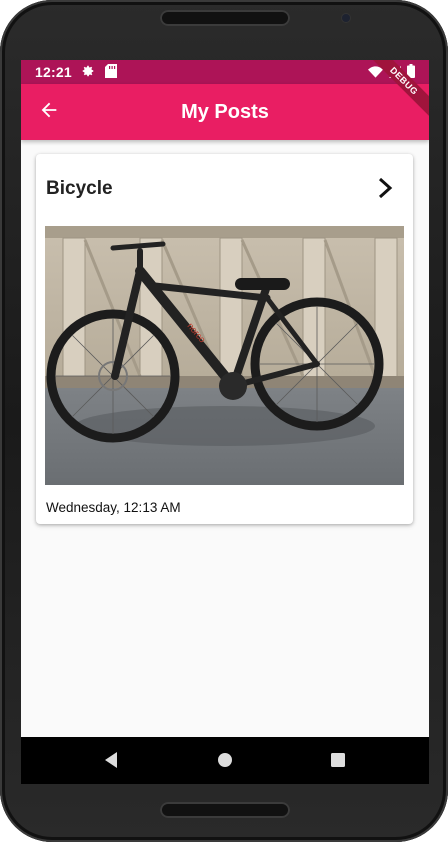 This screenshot has height=842, width=448. I want to click on status-time: 12:21, so click(53, 72).